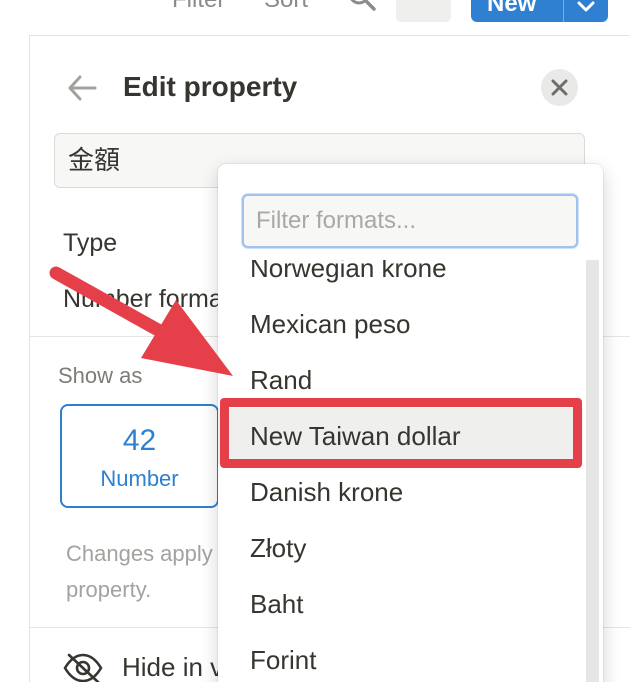 The image size is (644, 682). What do you see at coordinates (286, 7) in the screenshot?
I see `sort-button: Sort` at bounding box center [286, 7].